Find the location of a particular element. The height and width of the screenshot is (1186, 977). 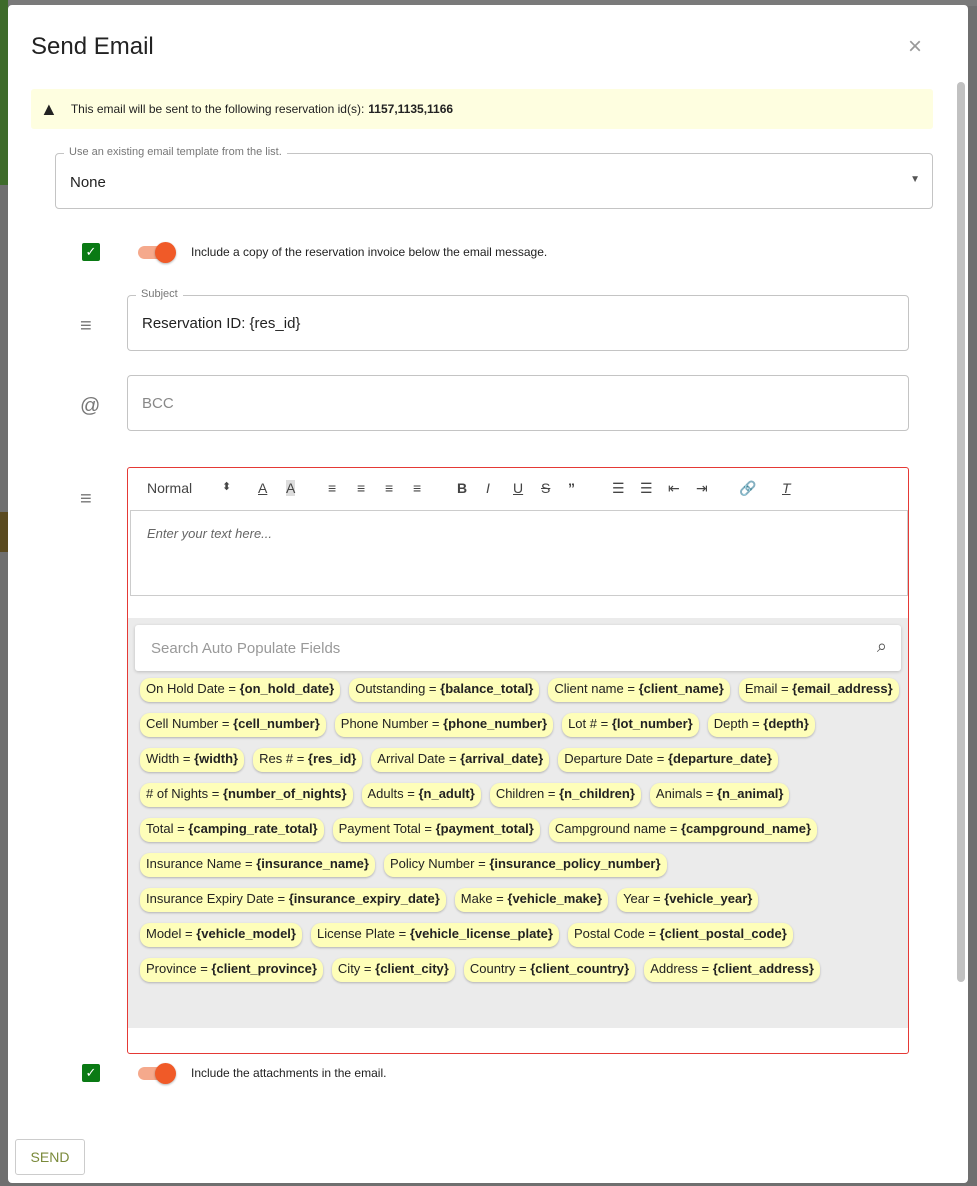

field-chip: Province = {client_province} is located at coordinates (231, 970).